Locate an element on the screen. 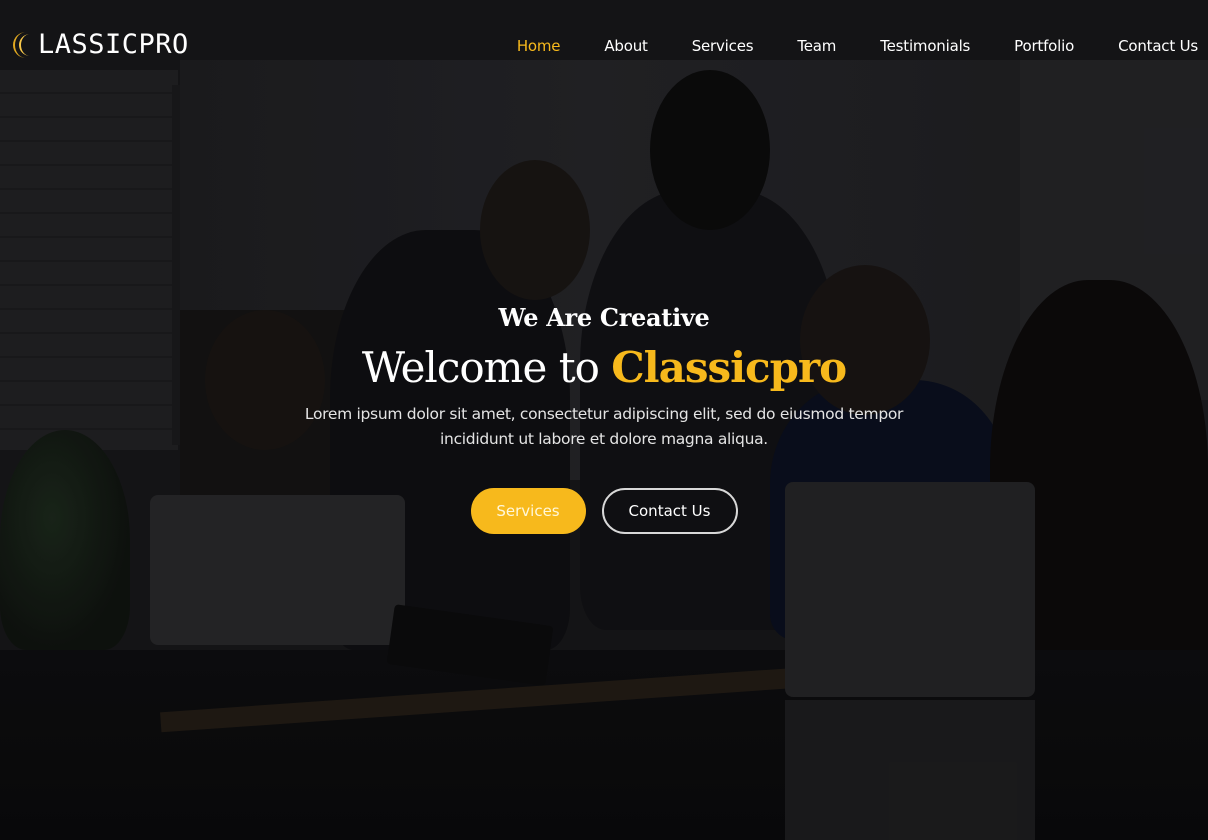 The height and width of the screenshot is (840, 1208). logo-text: LASSICPRO is located at coordinates (113, 44).